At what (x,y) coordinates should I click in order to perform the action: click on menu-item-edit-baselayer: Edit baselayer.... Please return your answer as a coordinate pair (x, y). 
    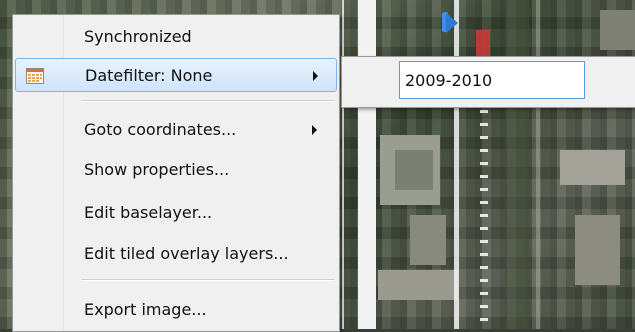
    Looking at the image, I should click on (176, 213).